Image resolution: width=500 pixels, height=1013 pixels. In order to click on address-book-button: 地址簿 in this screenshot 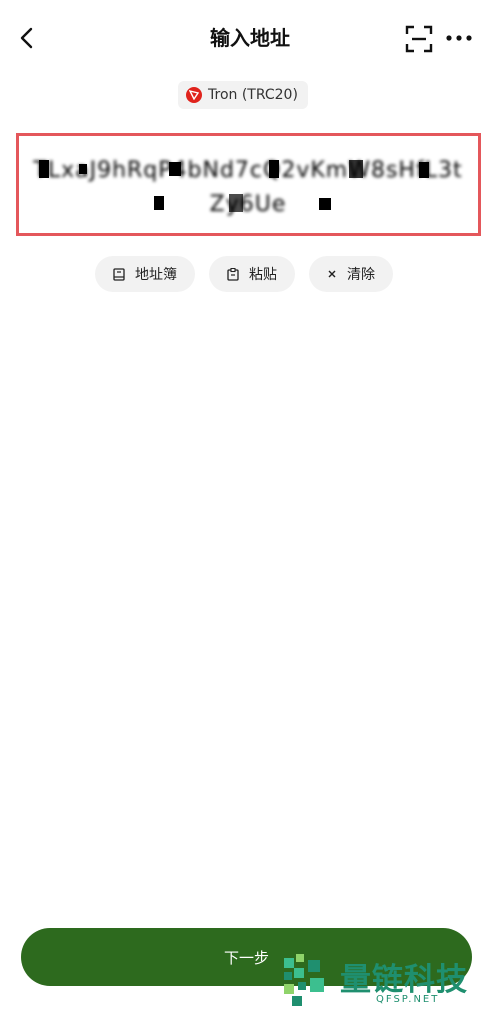, I will do `click(145, 274)`.